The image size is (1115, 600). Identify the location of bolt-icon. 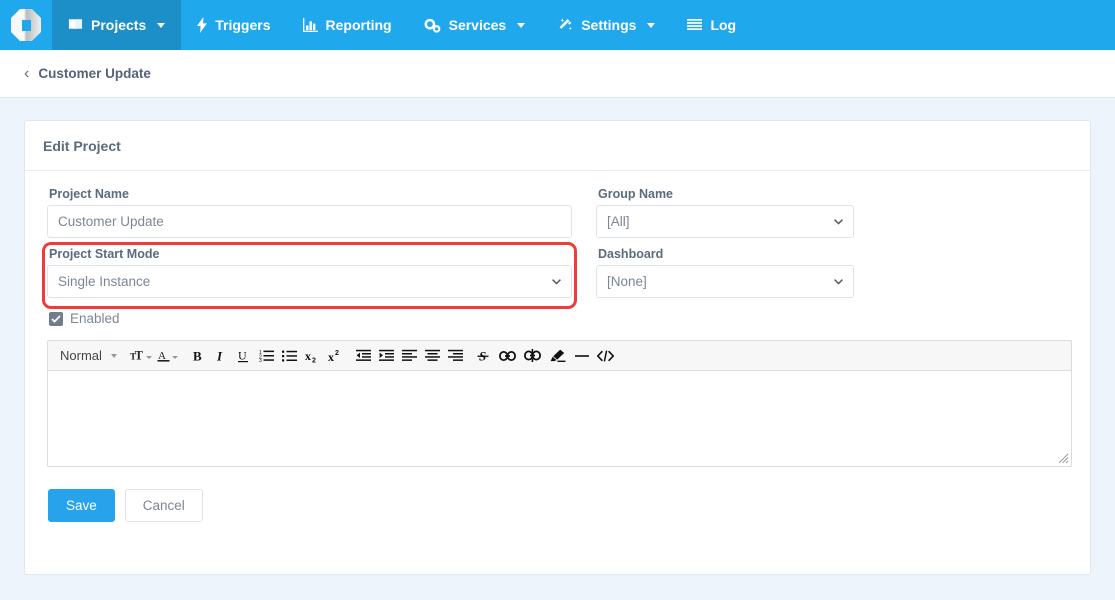
(202, 25).